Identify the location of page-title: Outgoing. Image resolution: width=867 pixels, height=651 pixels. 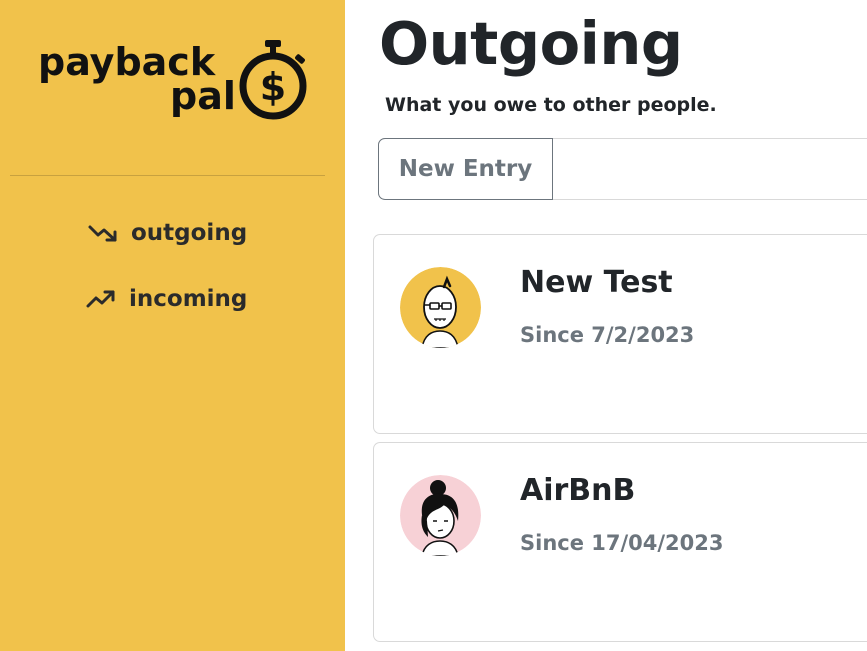
(531, 43).